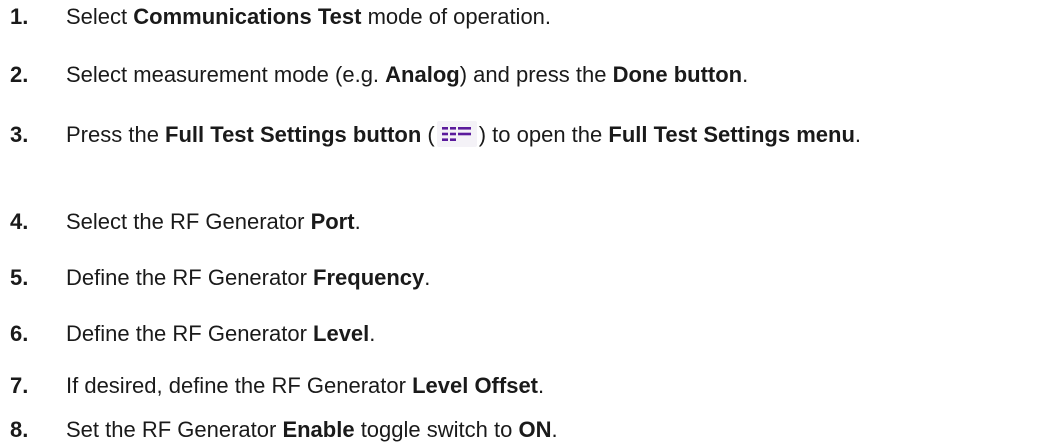 The width and height of the screenshot is (1040, 444). I want to click on step-text-part: Select the RF Generator, so click(188, 221).